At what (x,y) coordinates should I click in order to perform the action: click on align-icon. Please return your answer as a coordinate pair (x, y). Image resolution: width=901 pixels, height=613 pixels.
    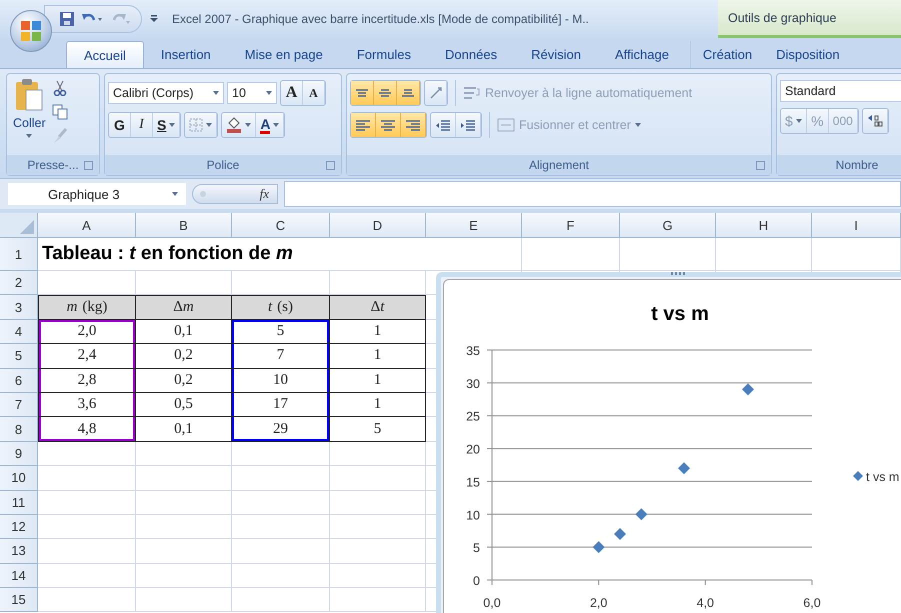
    Looking at the image, I should click on (468, 125).